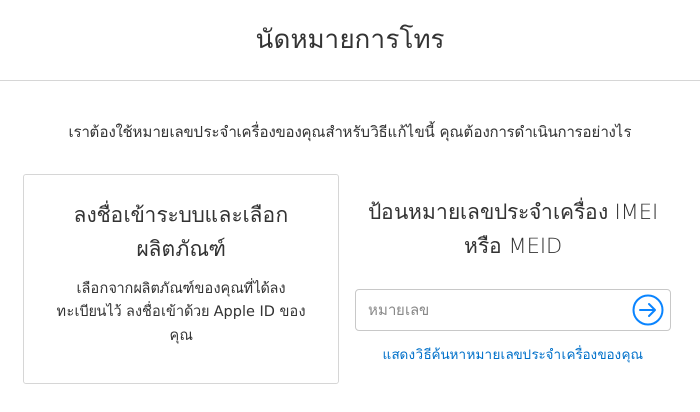 The width and height of the screenshot is (700, 412). Describe the element at coordinates (181, 313) in the screenshot. I see `option-description: เลือกจากผลิตภัณฑ์ของคุณที่ได้ลงทะเบียนไว้ ลงชื่อเข้าด้วย Apple ID ของคุณ` at that location.